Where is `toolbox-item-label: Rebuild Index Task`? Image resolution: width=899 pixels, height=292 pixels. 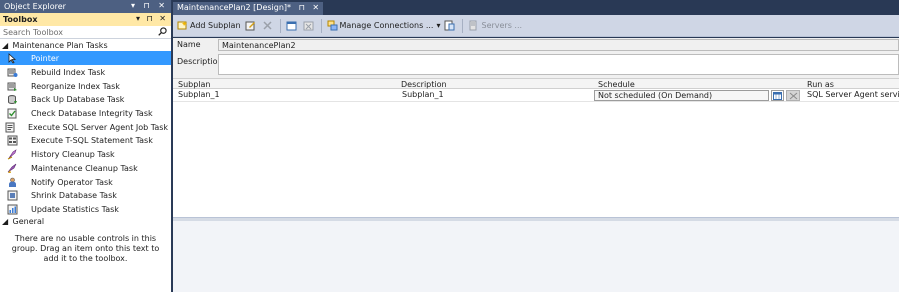 toolbox-item-label: Rebuild Index Task is located at coordinates (68, 73).